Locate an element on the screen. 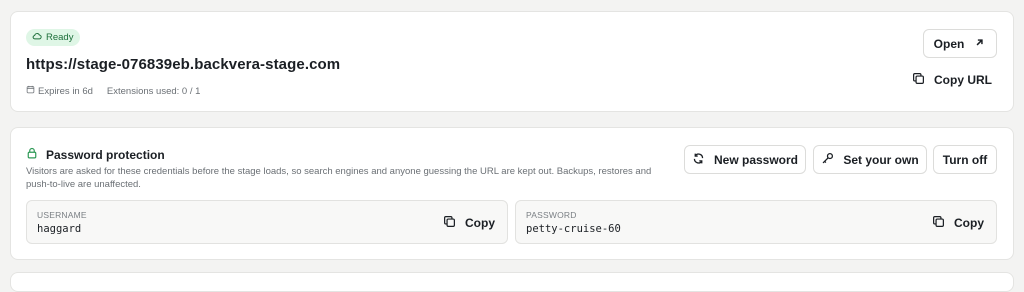  open-button: Open is located at coordinates (960, 43).